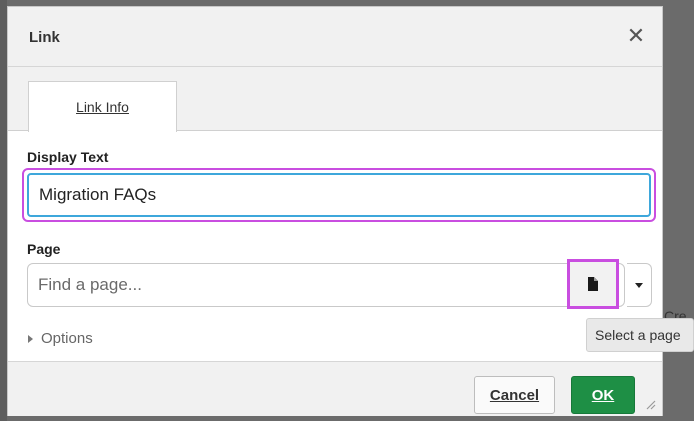  Describe the element at coordinates (339, 195) in the screenshot. I see `display-text-input` at that location.